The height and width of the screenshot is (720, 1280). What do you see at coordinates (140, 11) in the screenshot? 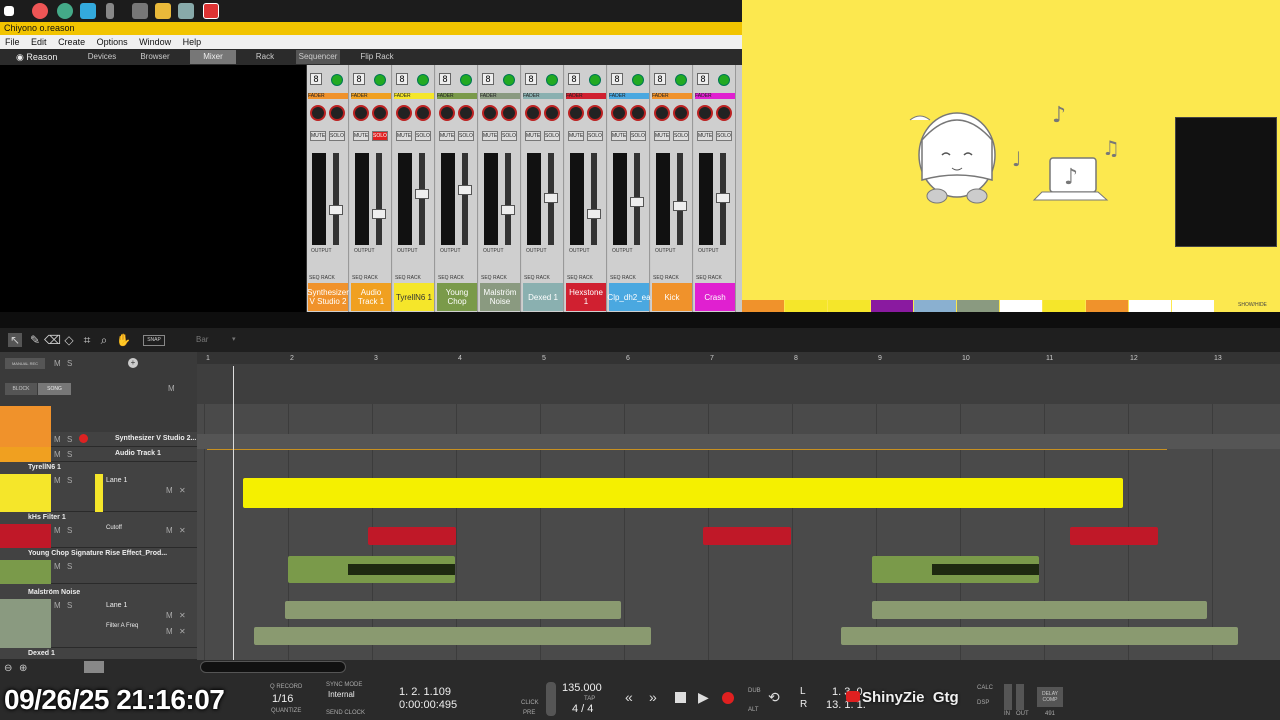
I see `settings-icon` at bounding box center [140, 11].